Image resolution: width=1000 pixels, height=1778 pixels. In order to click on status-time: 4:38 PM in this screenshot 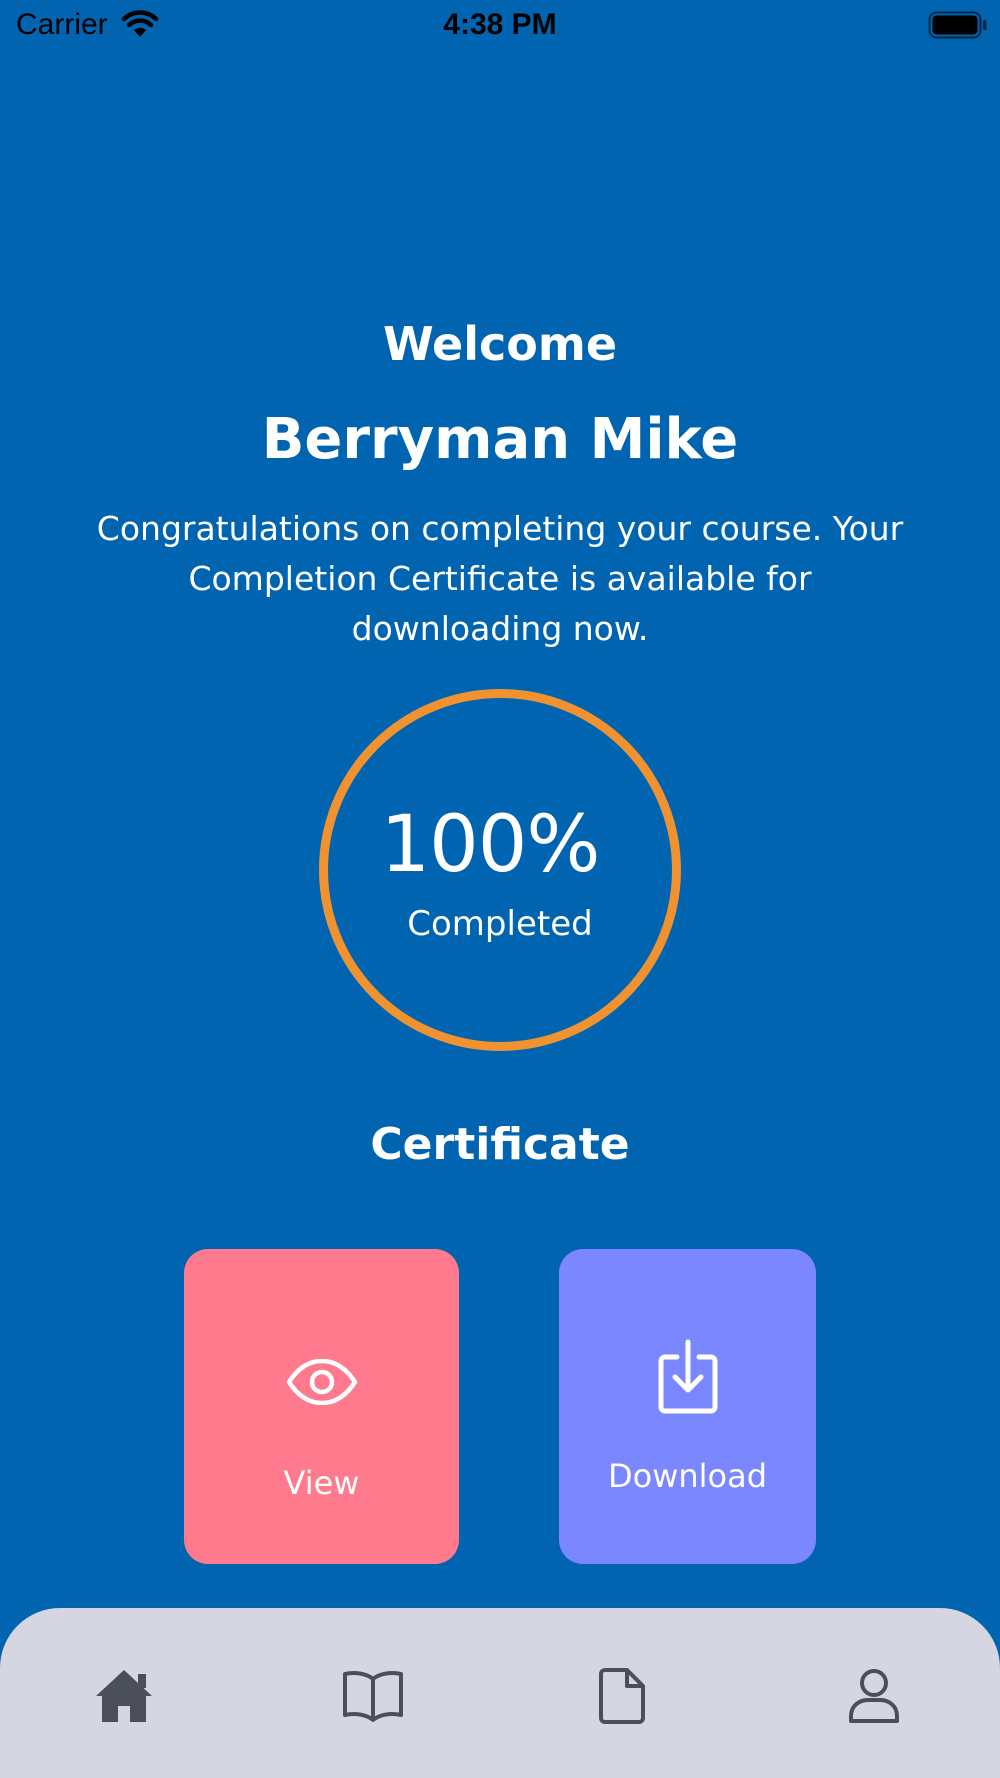, I will do `click(500, 24)`.